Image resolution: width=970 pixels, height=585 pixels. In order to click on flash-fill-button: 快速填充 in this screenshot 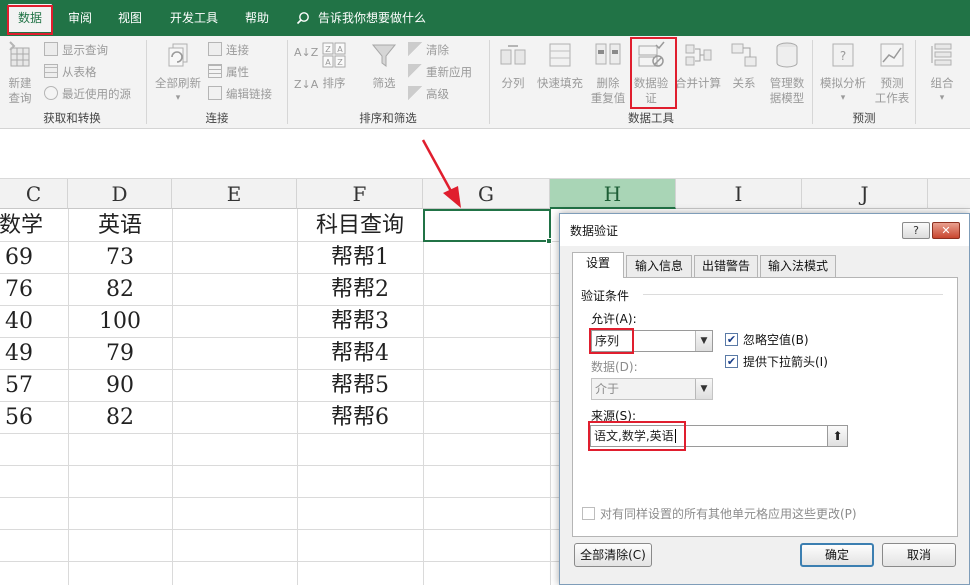, I will do `click(560, 65)`.